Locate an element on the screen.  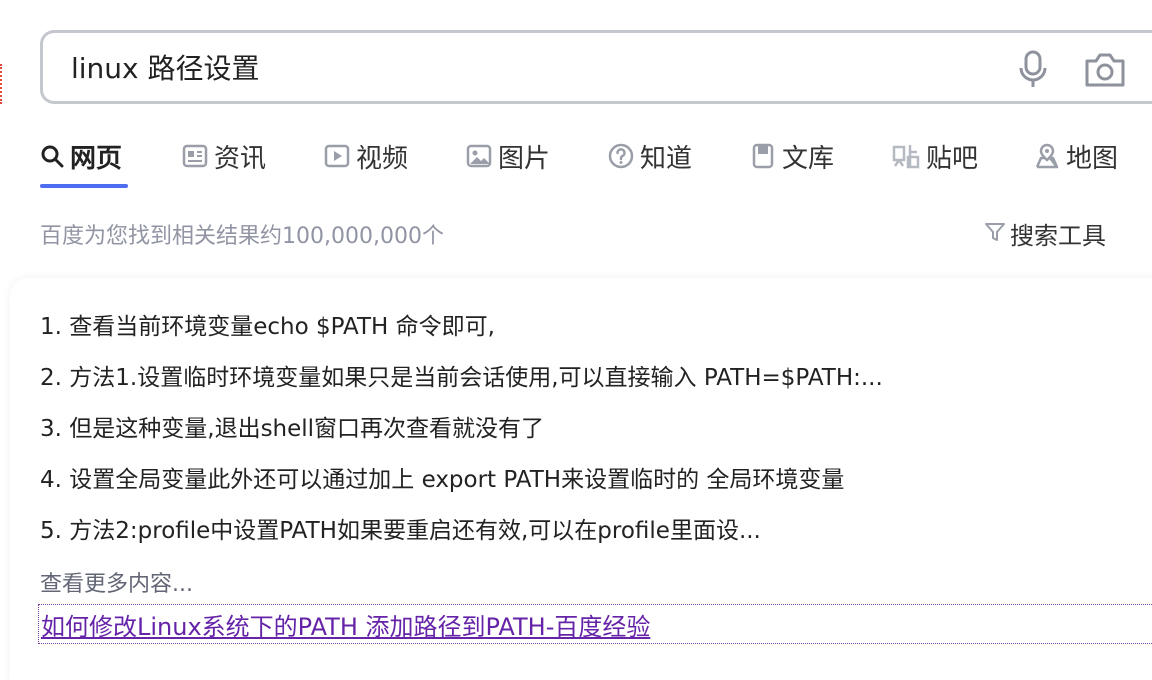
result-count: 百度为您找到相关结果约100,000,000个 is located at coordinates (242, 236).